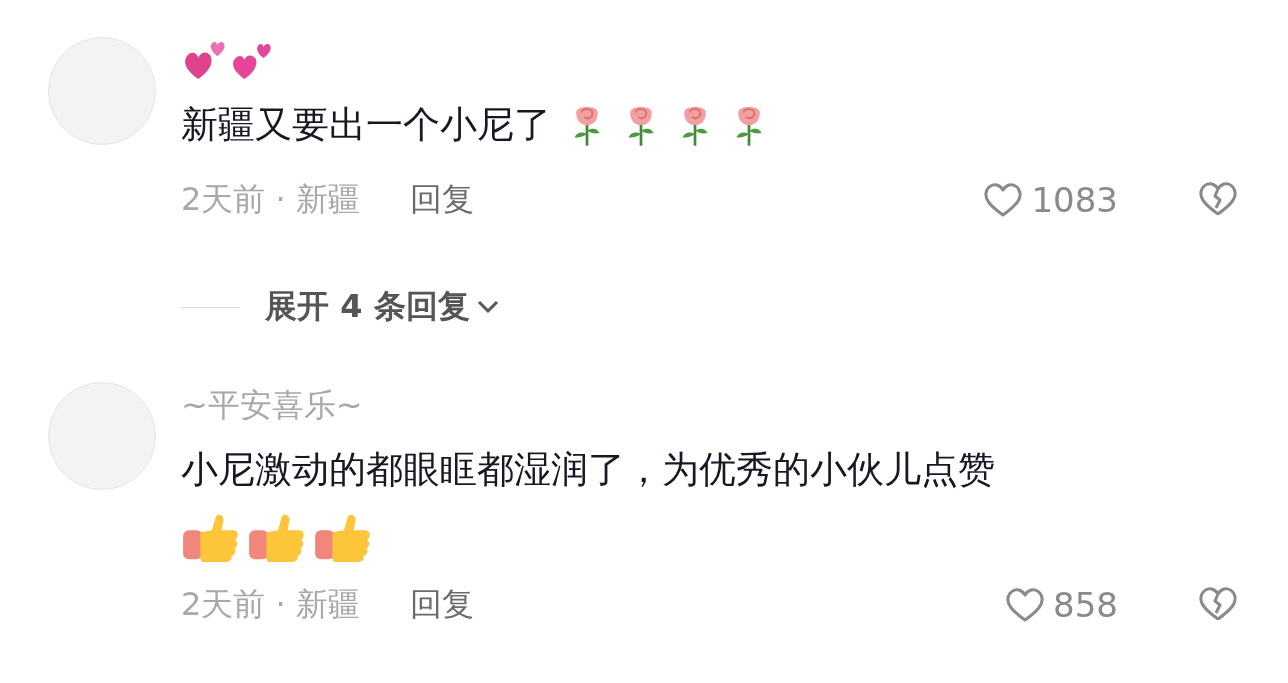 This screenshot has width=1288, height=683. I want to click on like-button: 858, so click(1061, 605).